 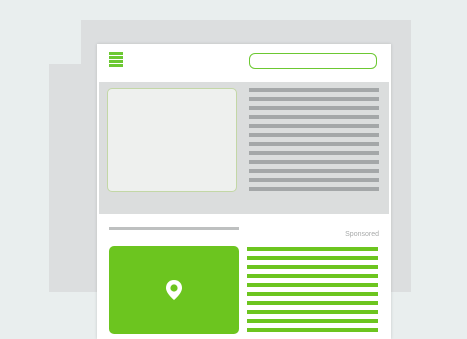 What do you see at coordinates (244, 63) in the screenshot?
I see `top-bar` at bounding box center [244, 63].